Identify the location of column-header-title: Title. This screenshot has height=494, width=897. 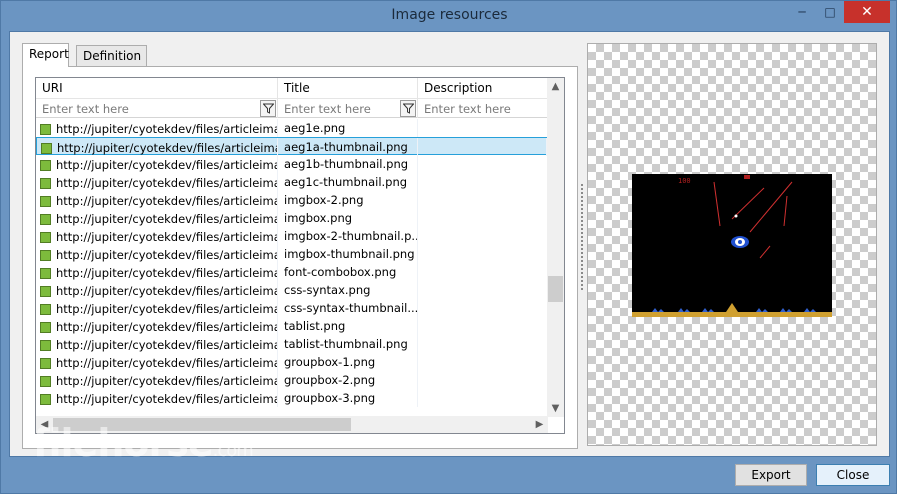
(348, 88).